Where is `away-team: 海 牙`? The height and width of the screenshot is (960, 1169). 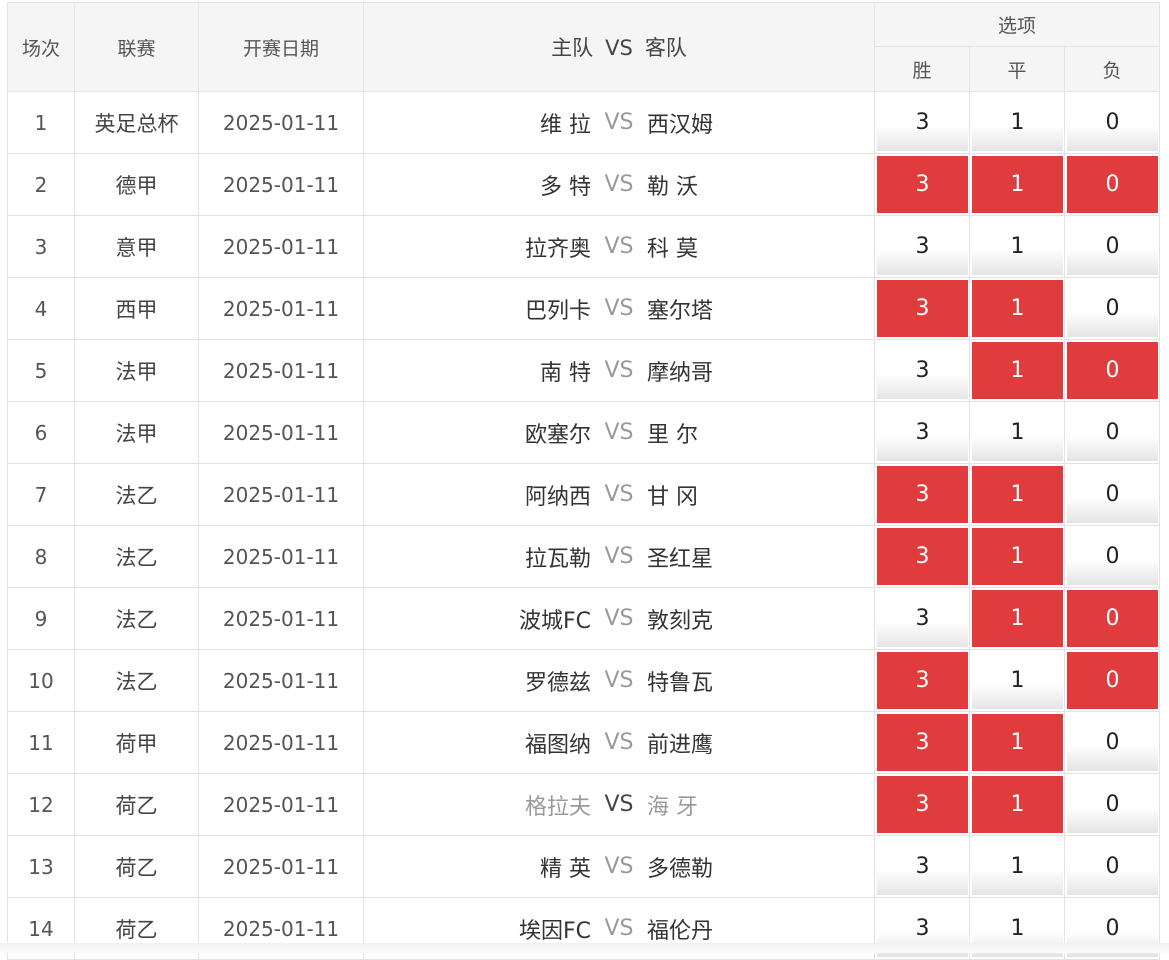 away-team: 海 牙 is located at coordinates (760, 805).